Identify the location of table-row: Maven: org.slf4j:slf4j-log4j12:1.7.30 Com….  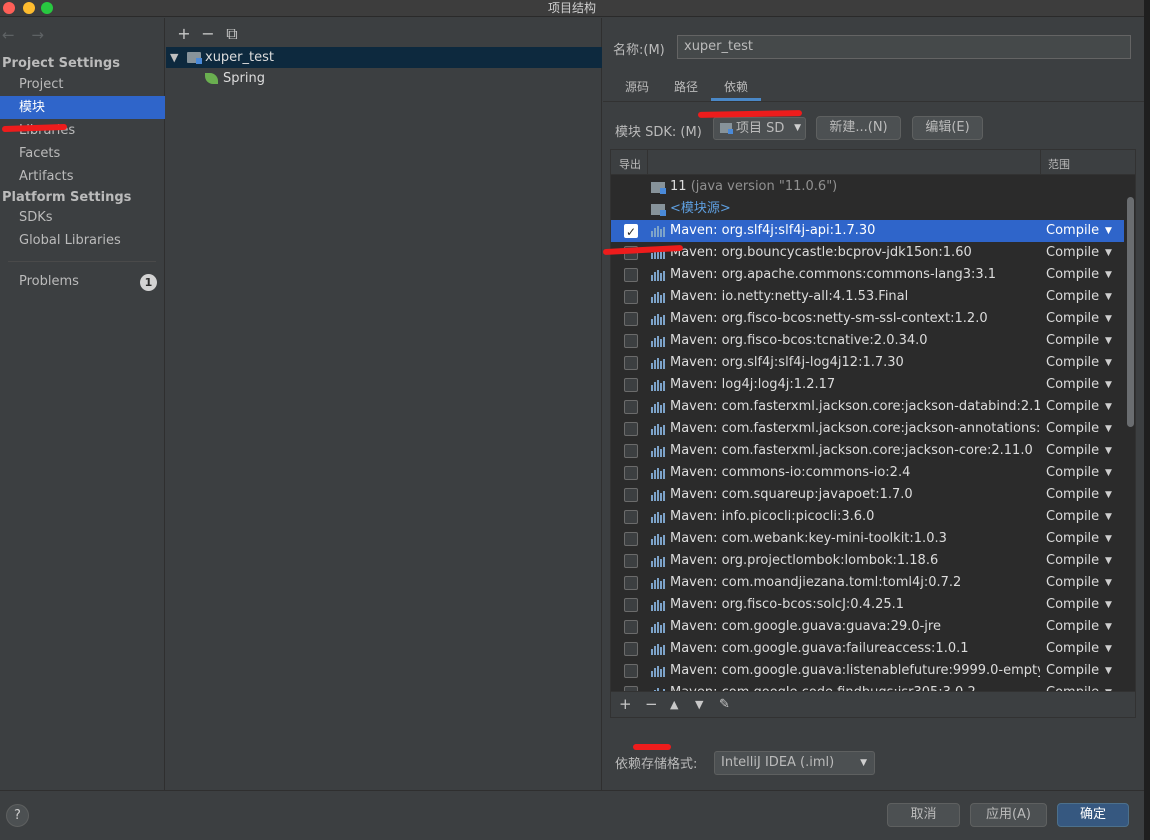
(867, 363).